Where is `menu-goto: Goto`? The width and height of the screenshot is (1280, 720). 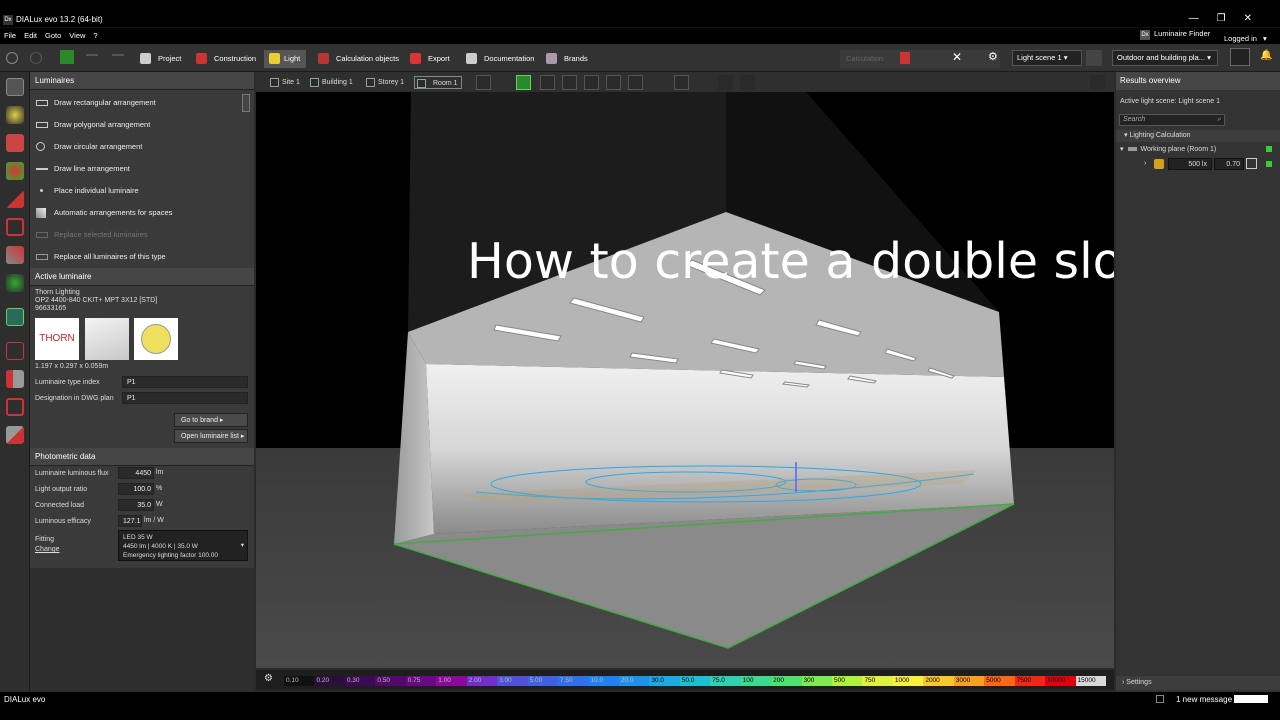 menu-goto: Goto is located at coordinates (53, 35).